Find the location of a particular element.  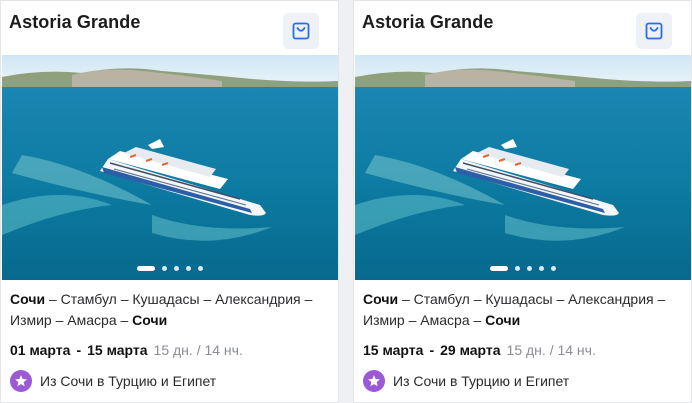

cruise-dates: 15 марта -29 марта 15 дн. / 14 нч. is located at coordinates (479, 350).